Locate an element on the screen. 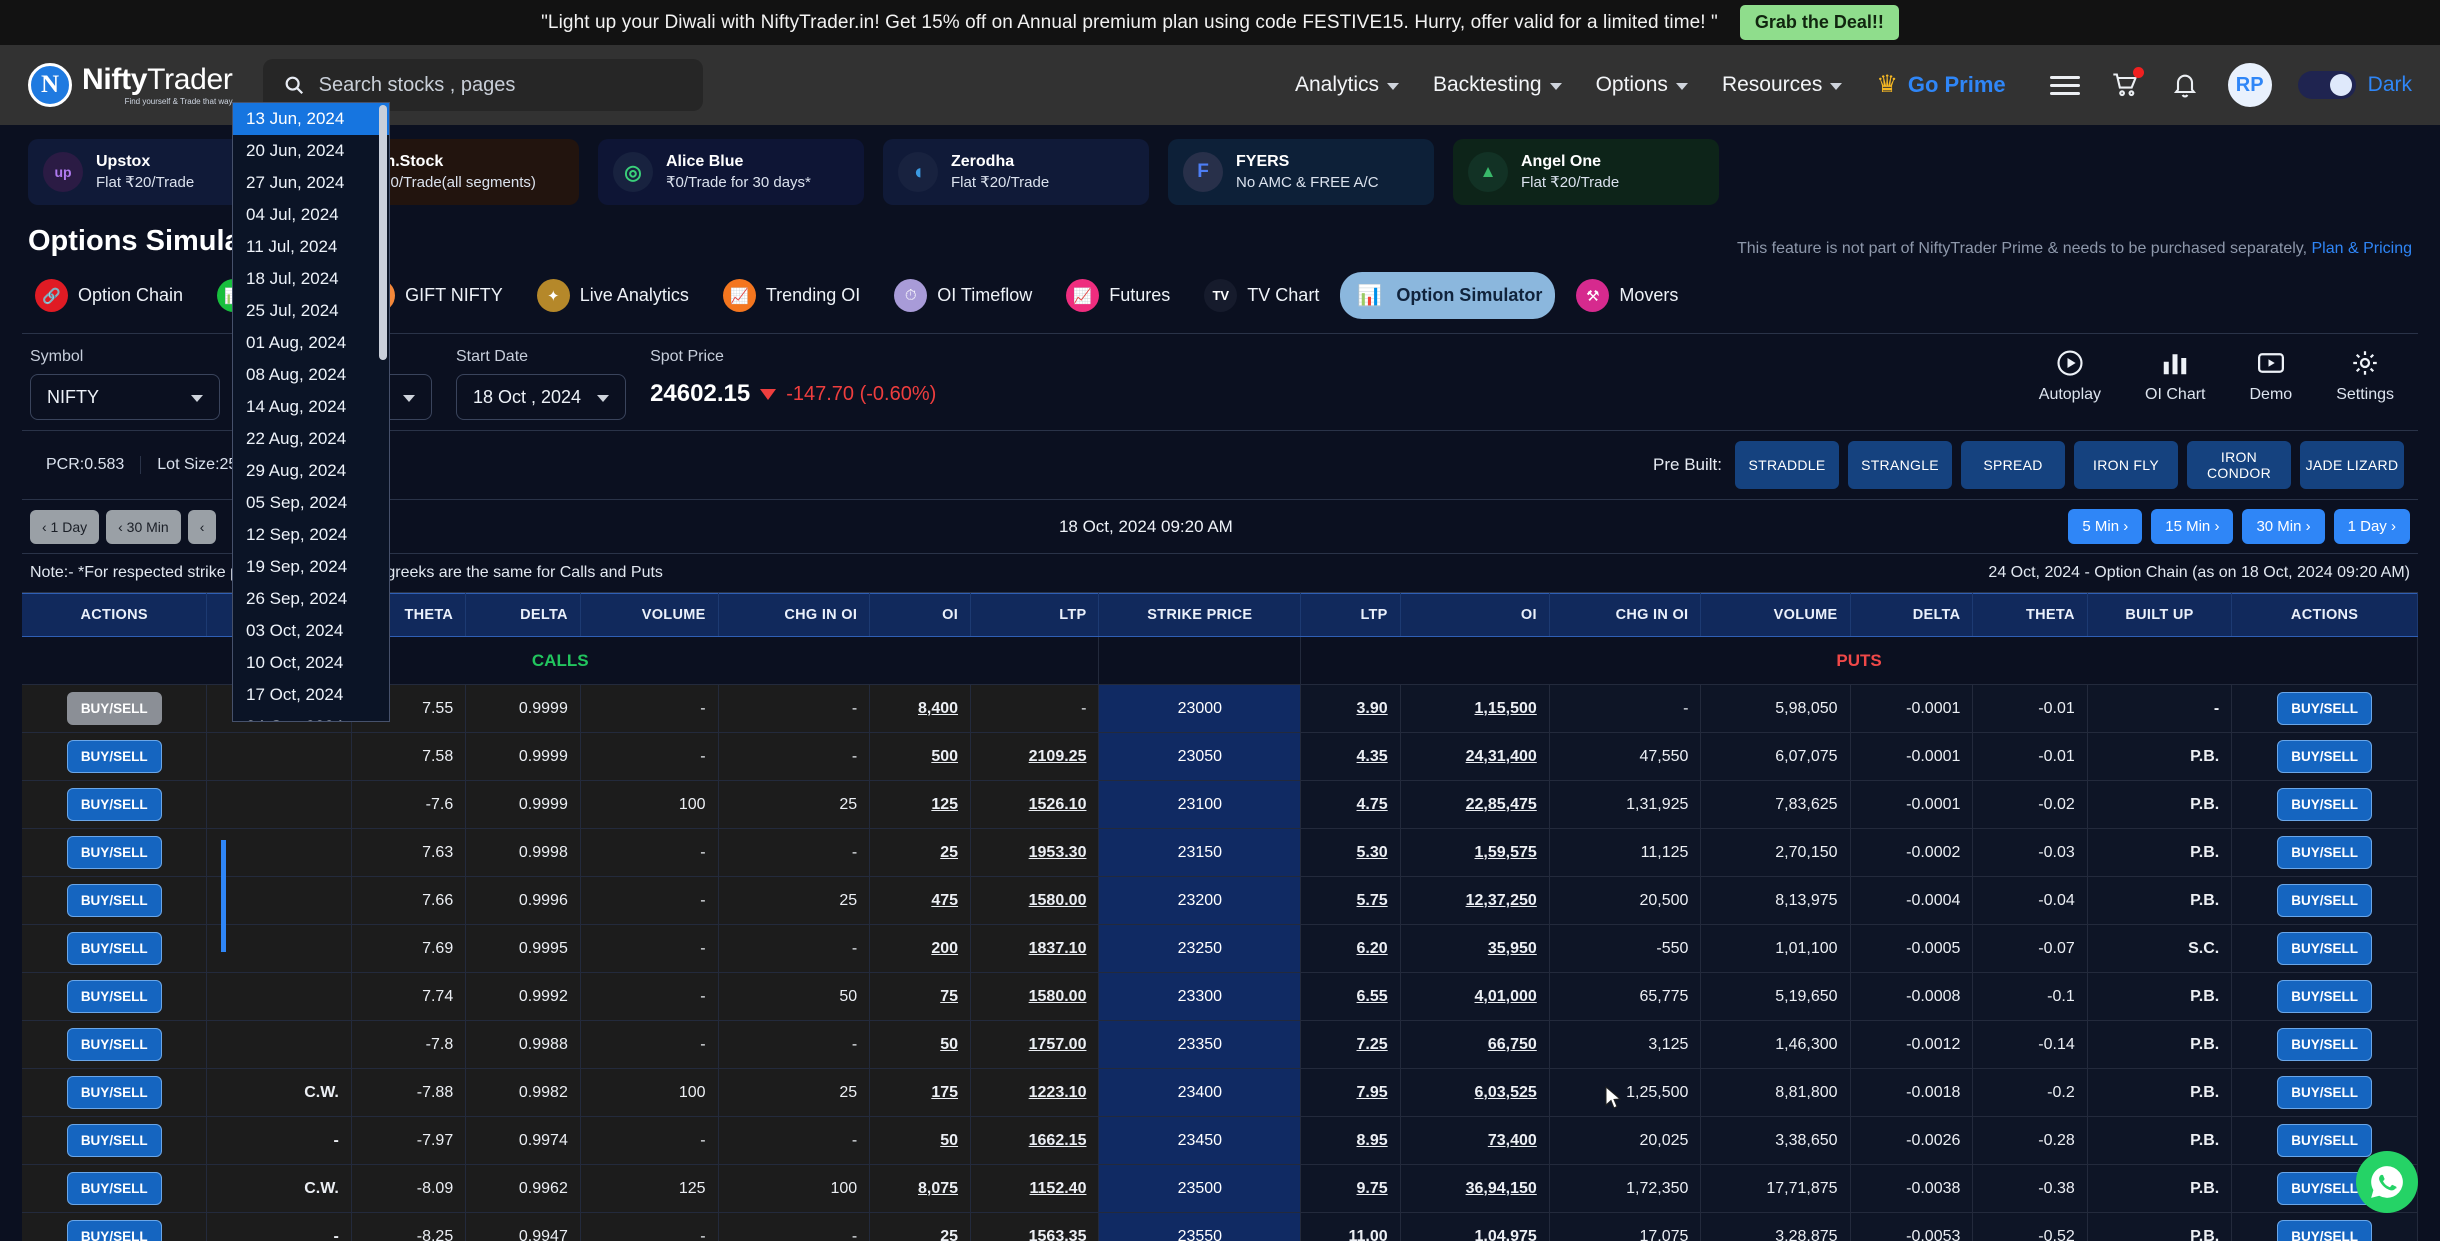 This screenshot has height=1241, width=2440. expiry-option: 13 Jun, 2024 is located at coordinates (311, 119).